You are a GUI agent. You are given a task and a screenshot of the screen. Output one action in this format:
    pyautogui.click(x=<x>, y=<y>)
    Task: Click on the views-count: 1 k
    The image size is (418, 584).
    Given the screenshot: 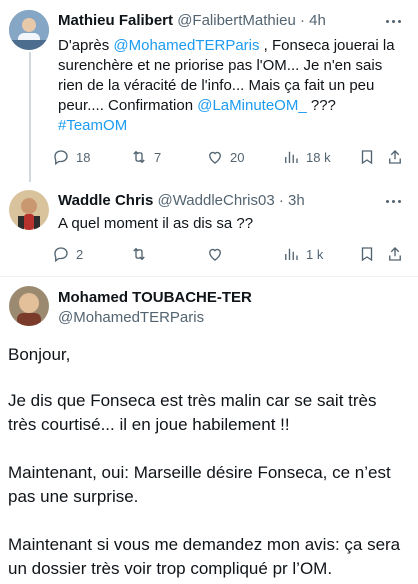 What is the action you would take?
    pyautogui.click(x=315, y=254)
    